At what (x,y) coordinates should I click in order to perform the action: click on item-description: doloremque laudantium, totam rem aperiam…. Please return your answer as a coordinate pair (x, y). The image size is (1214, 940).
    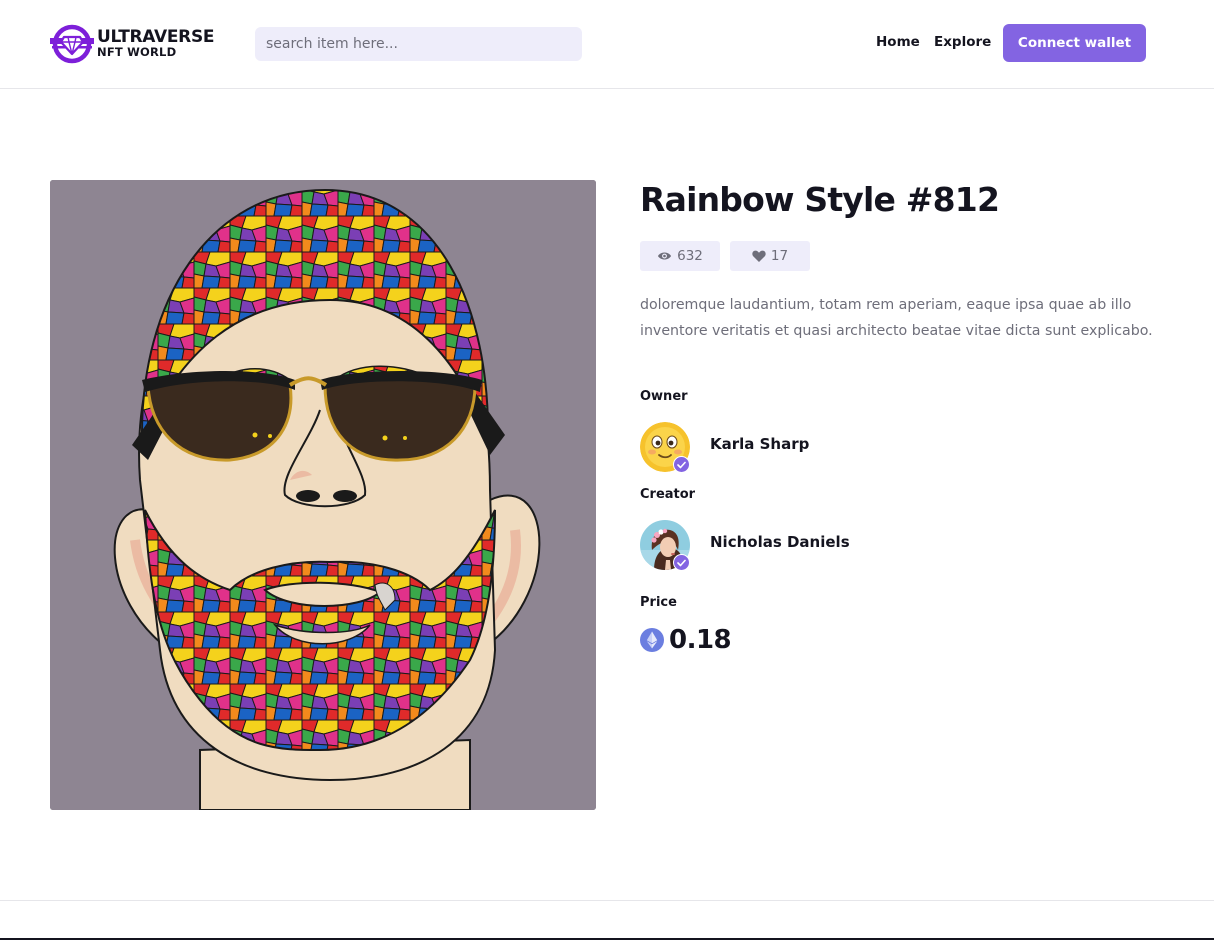
    Looking at the image, I should click on (896, 318).